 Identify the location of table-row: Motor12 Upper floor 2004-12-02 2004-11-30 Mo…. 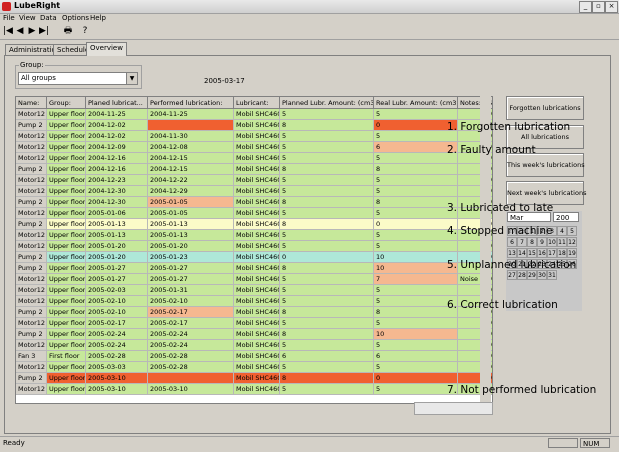
(254, 136).